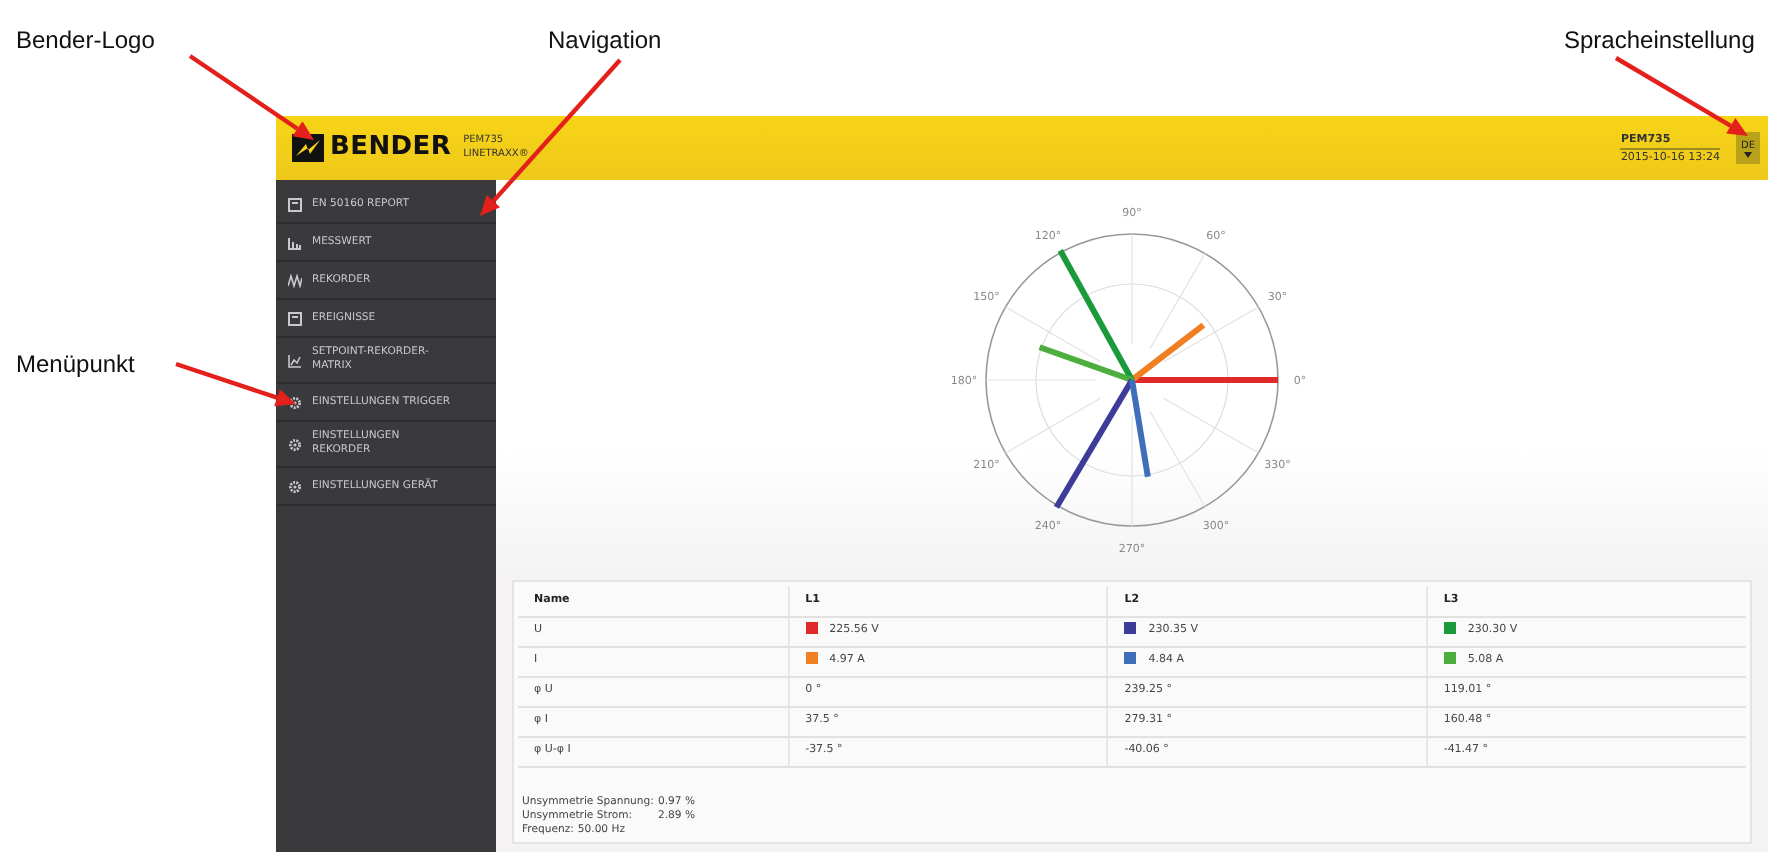 This screenshot has height=852, width=1768. What do you see at coordinates (1748, 154) in the screenshot?
I see `caret-icon` at bounding box center [1748, 154].